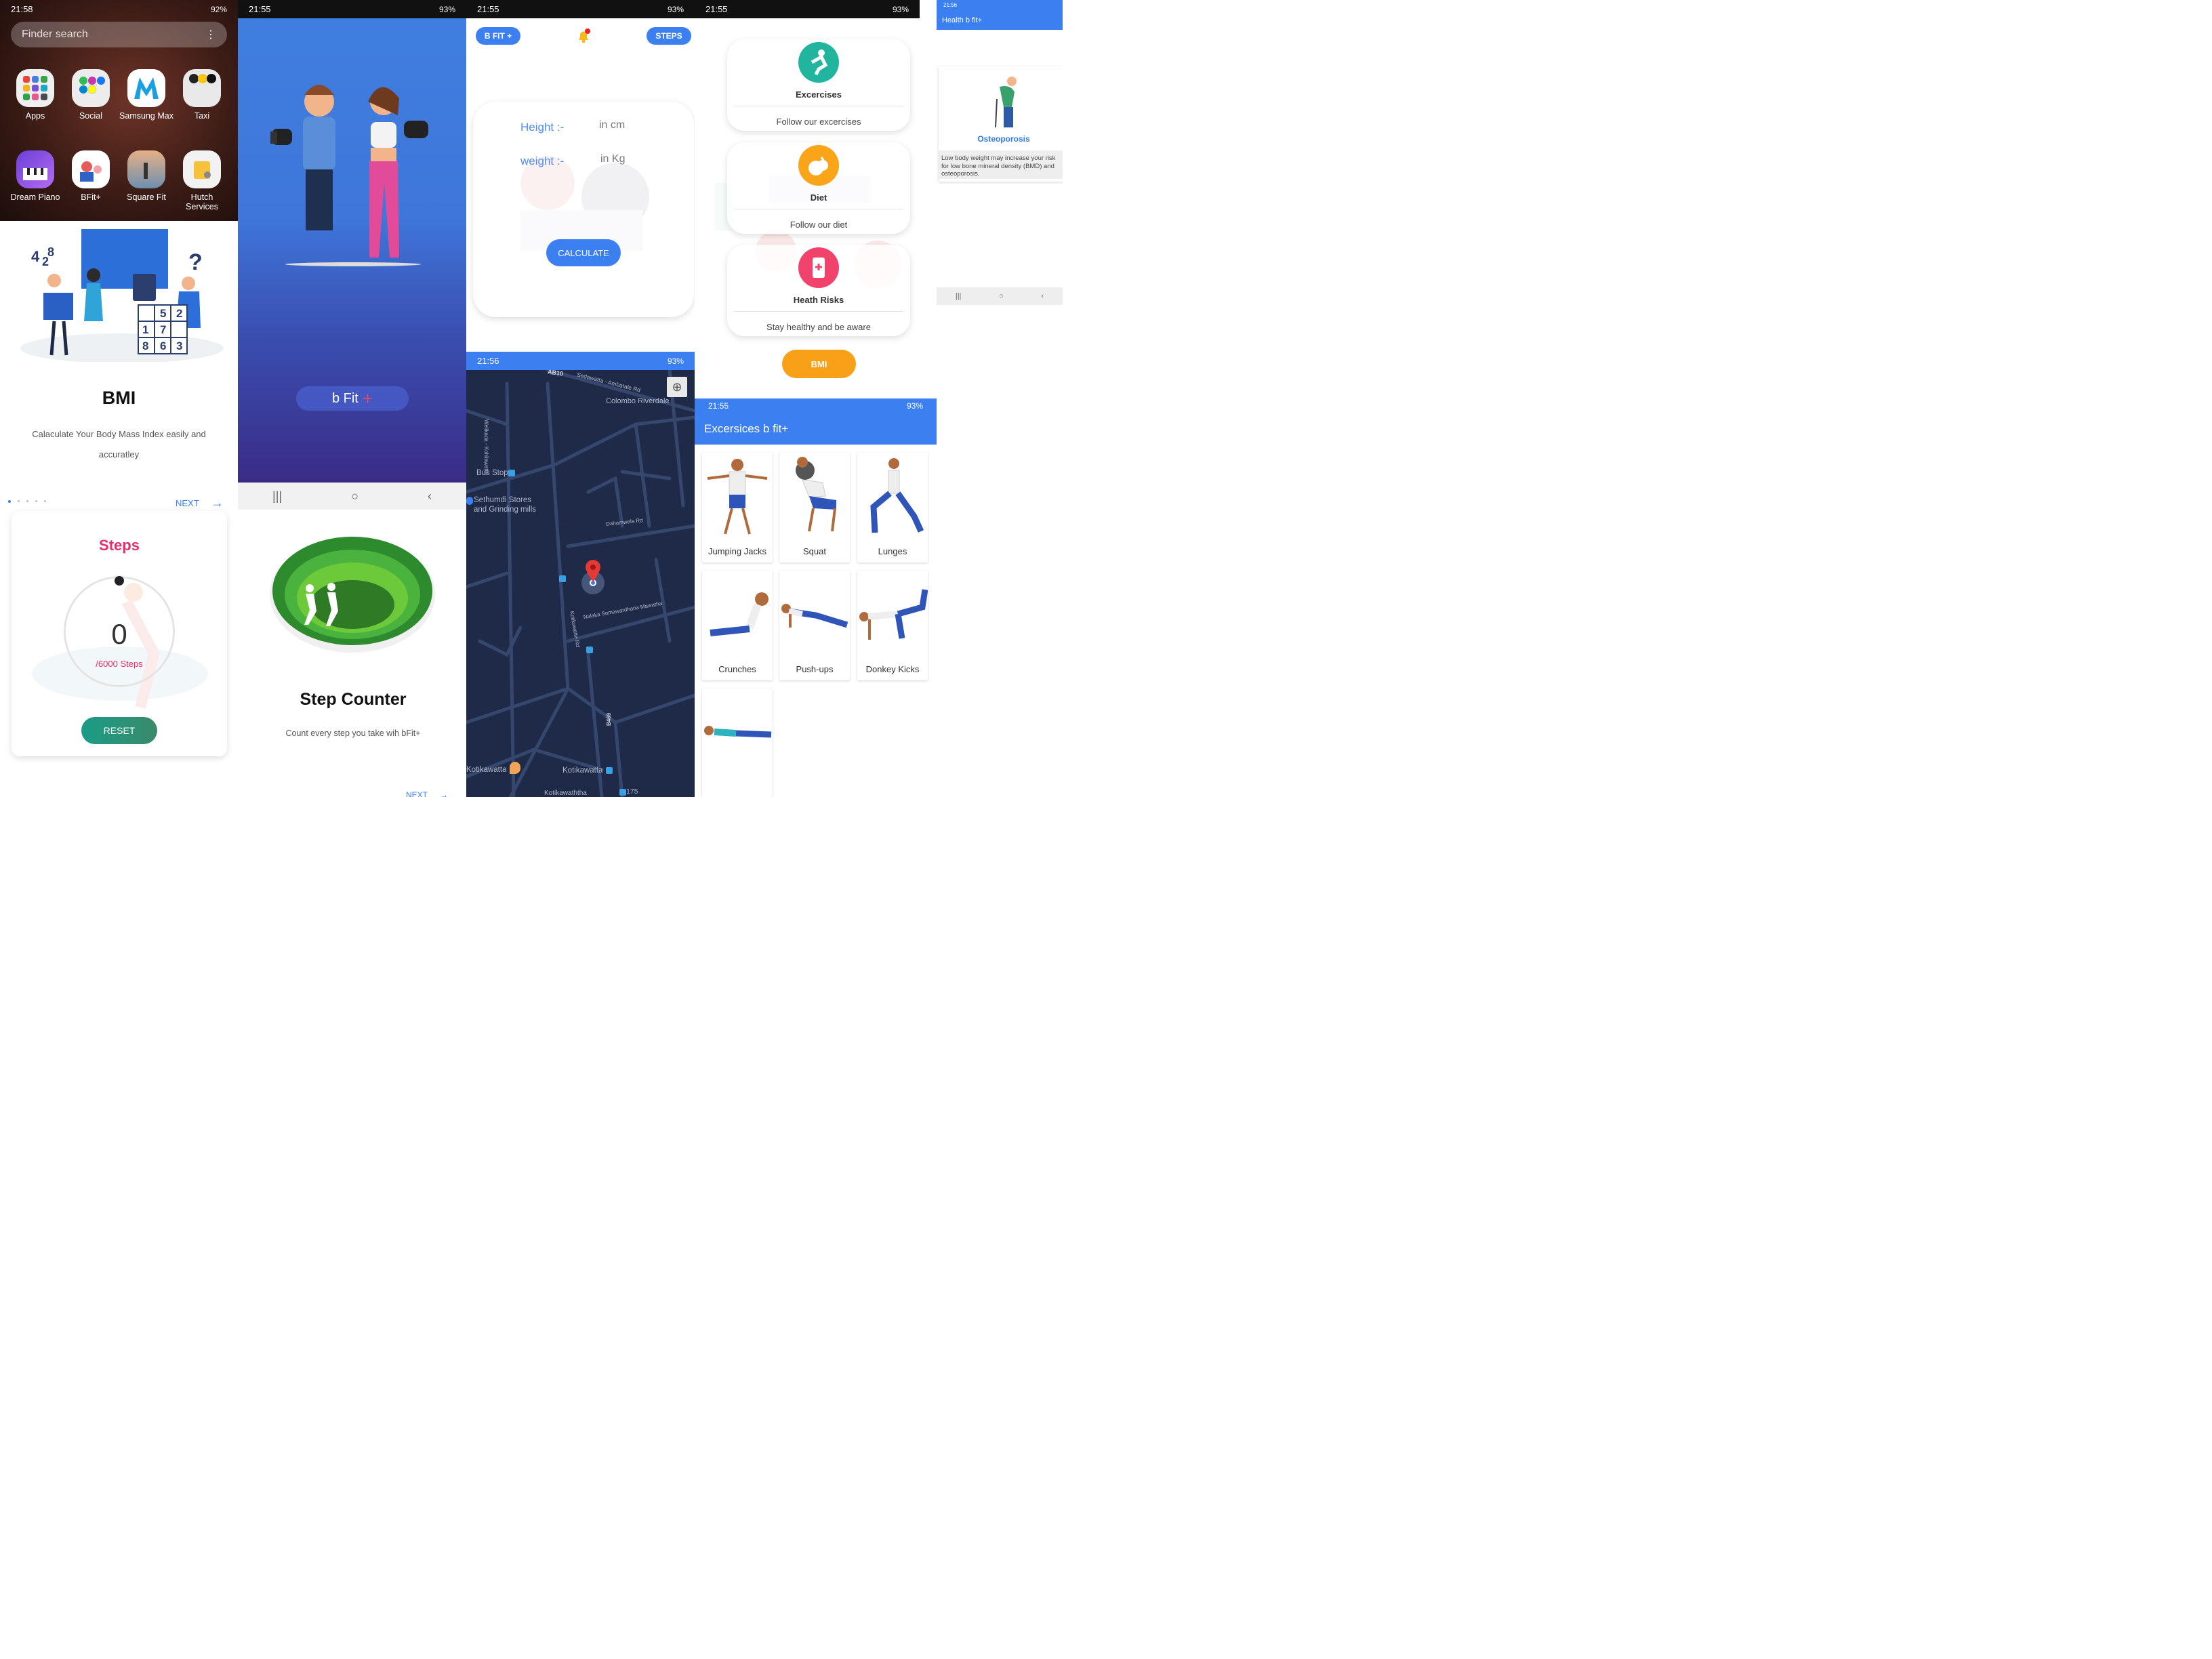  I want to click on weight-unit-input: in Kg, so click(612, 159).